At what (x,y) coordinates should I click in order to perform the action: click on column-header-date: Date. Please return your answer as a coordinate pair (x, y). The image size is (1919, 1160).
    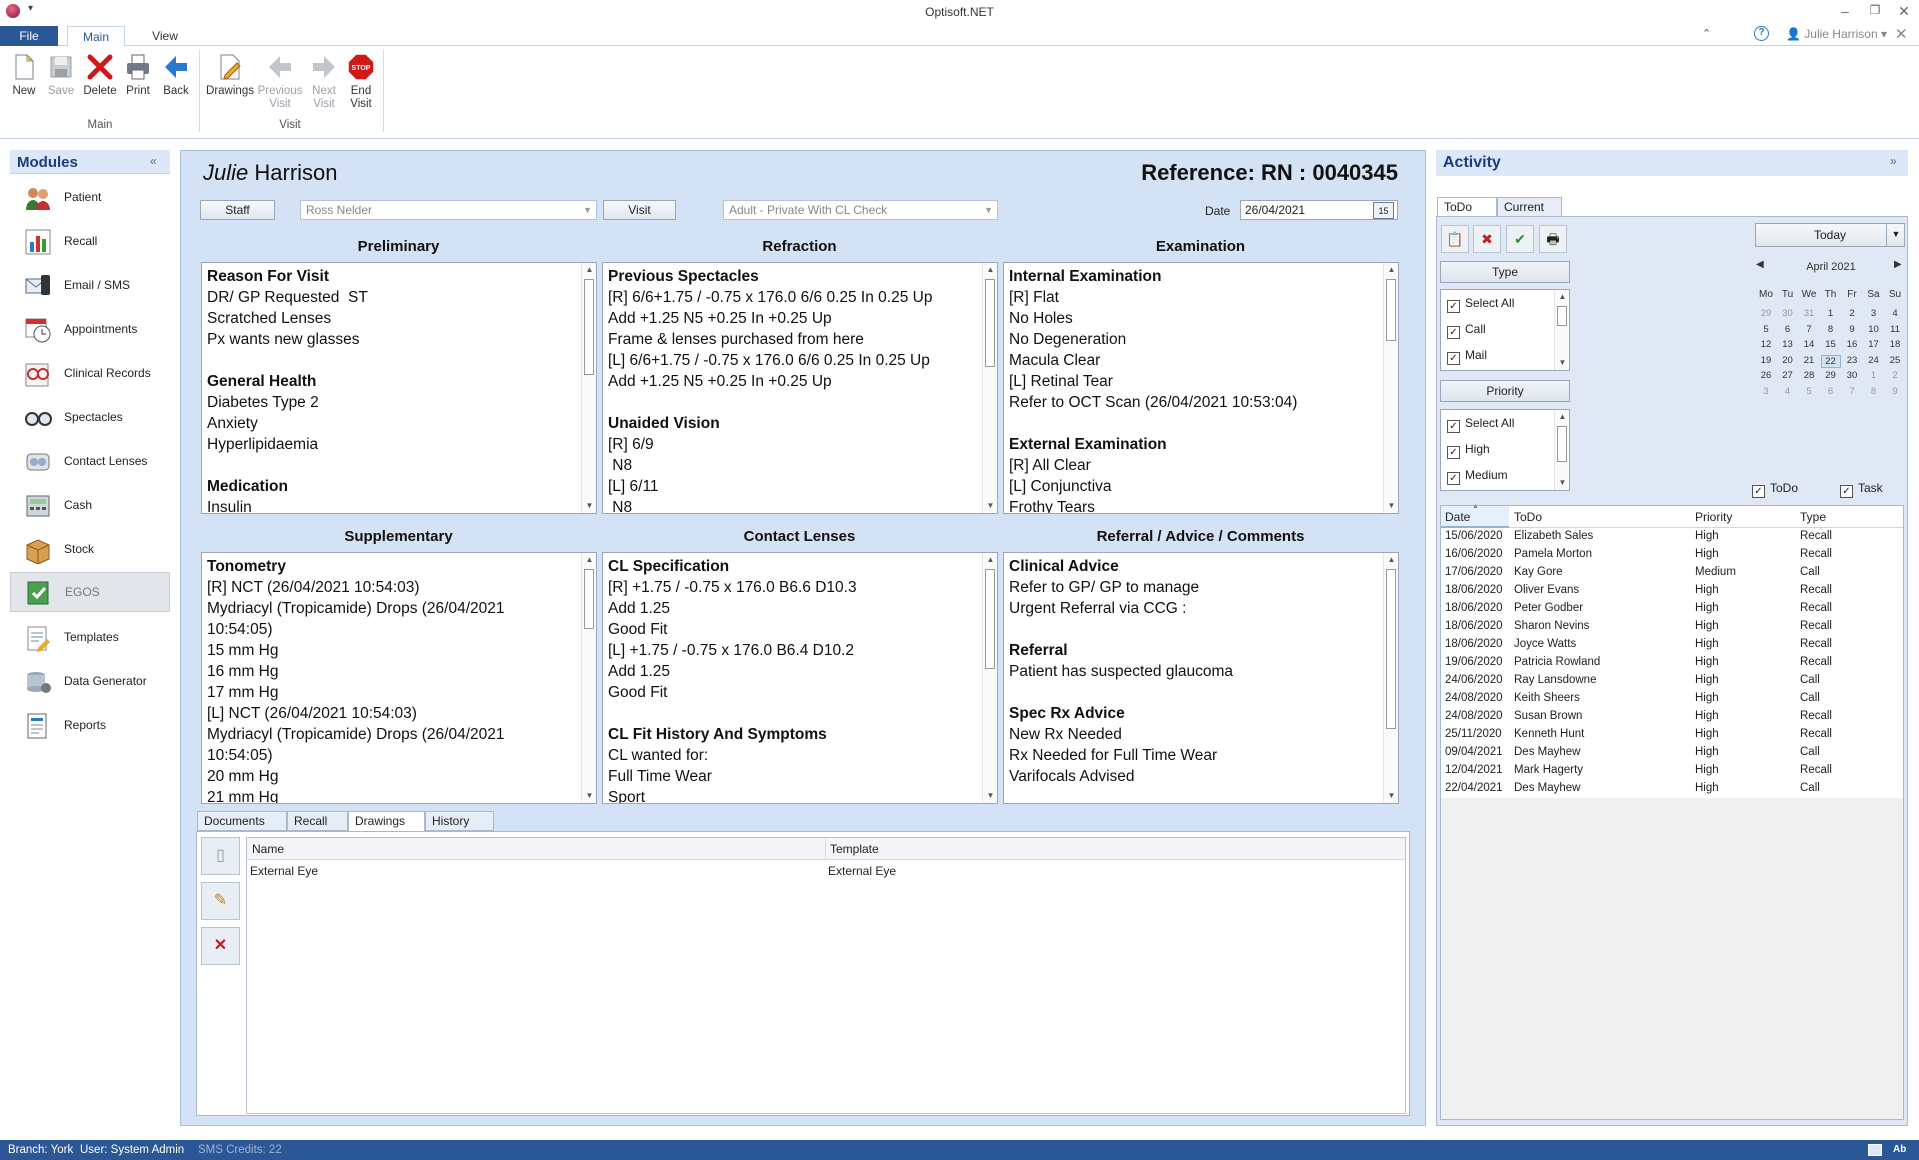
    Looking at the image, I should click on (1457, 517).